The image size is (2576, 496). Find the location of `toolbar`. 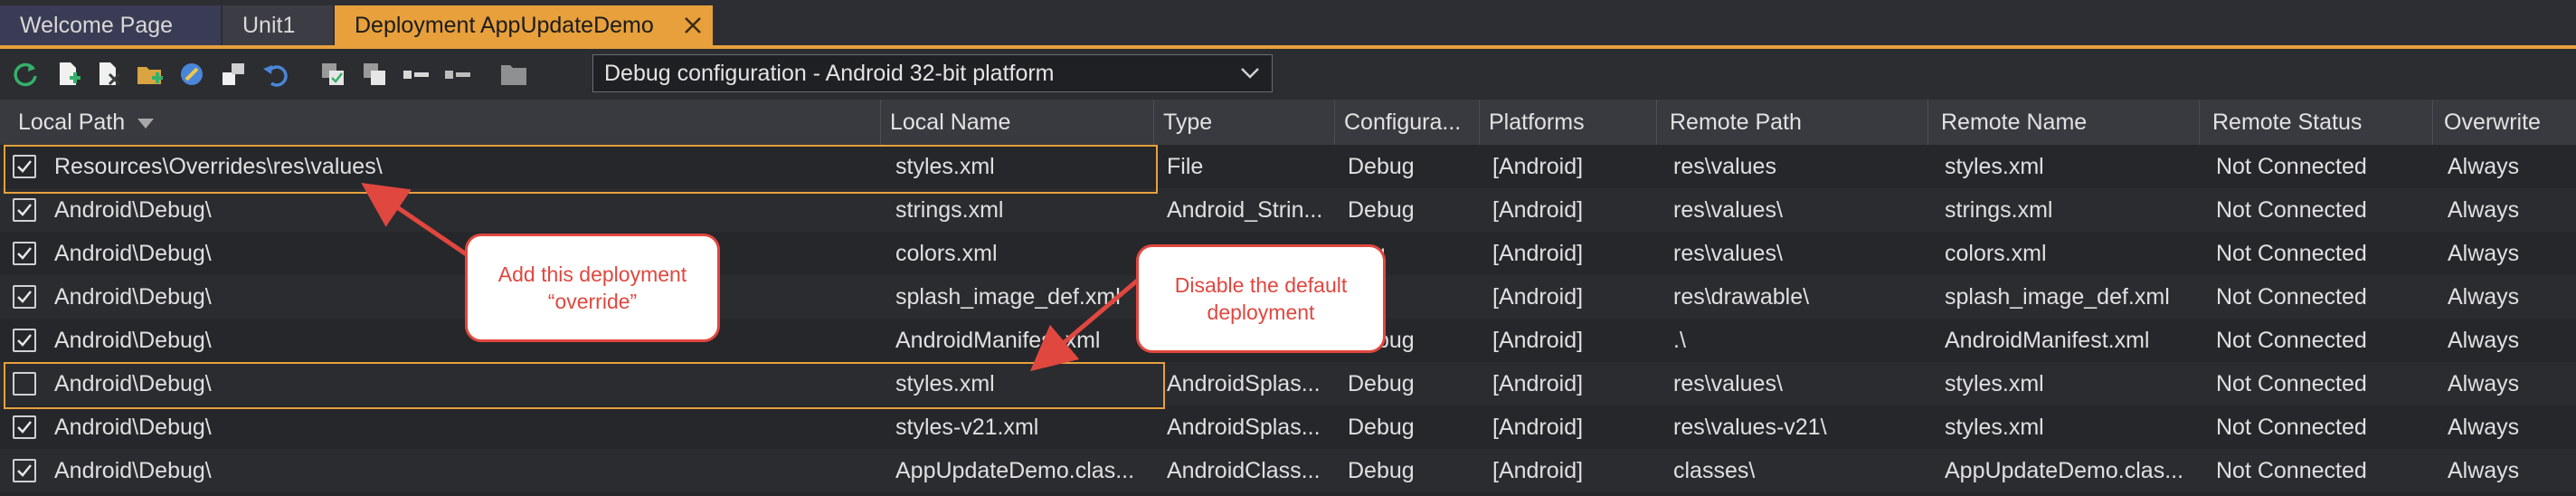

toolbar is located at coordinates (1288, 74).